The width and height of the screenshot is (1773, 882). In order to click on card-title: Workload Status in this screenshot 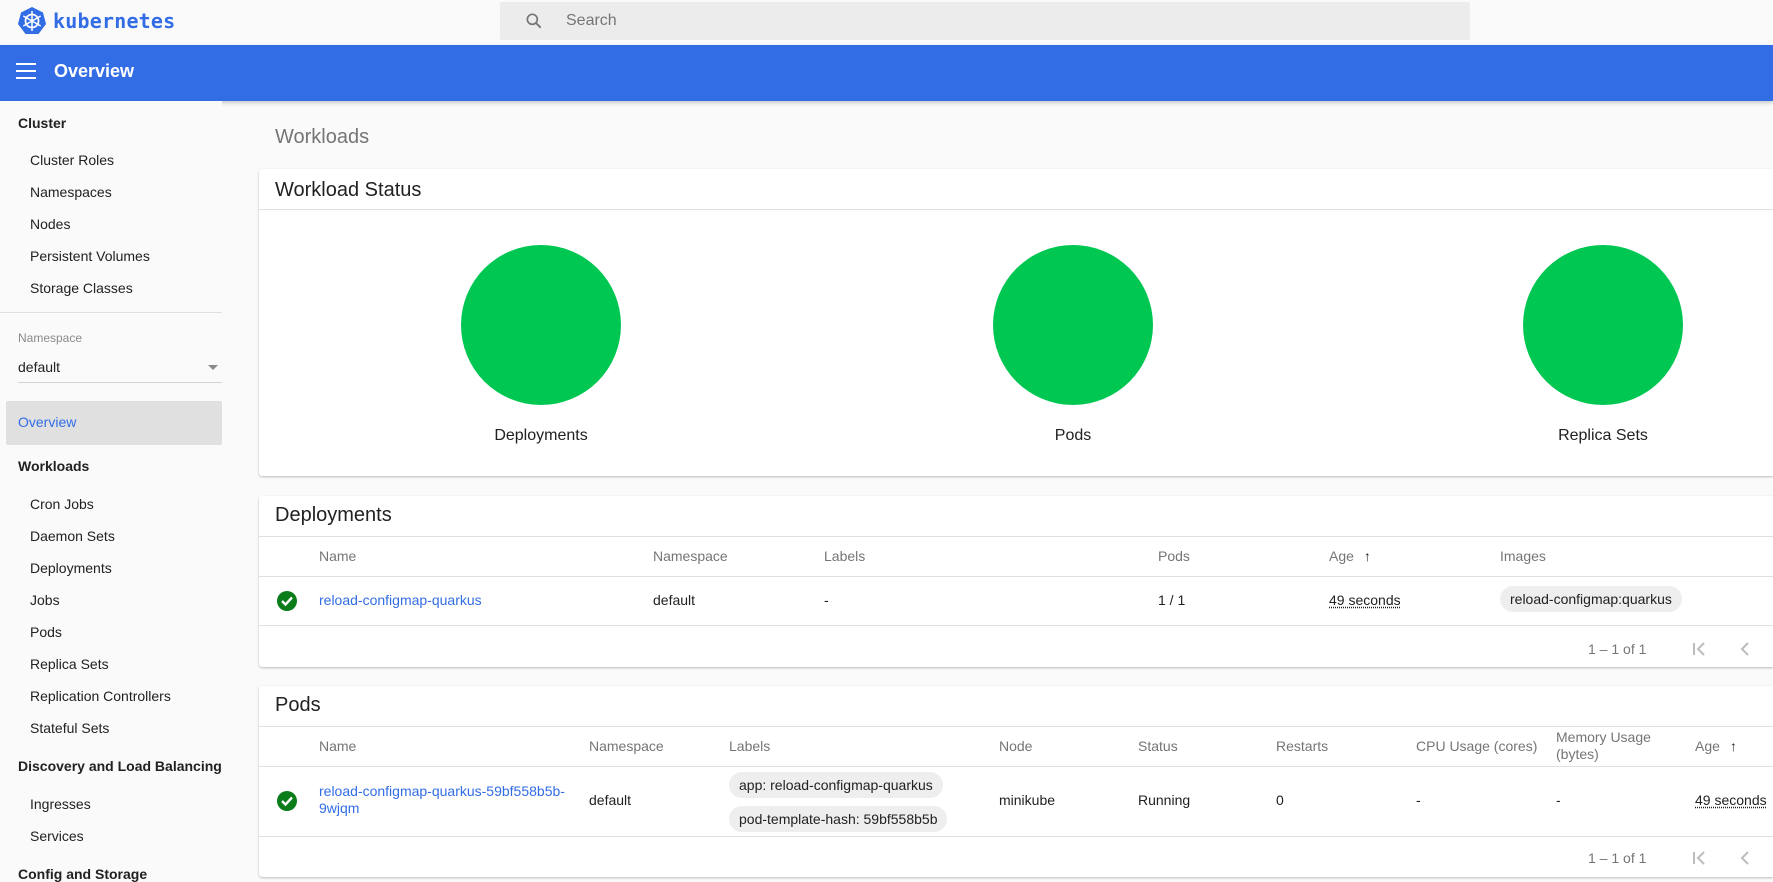, I will do `click(348, 190)`.